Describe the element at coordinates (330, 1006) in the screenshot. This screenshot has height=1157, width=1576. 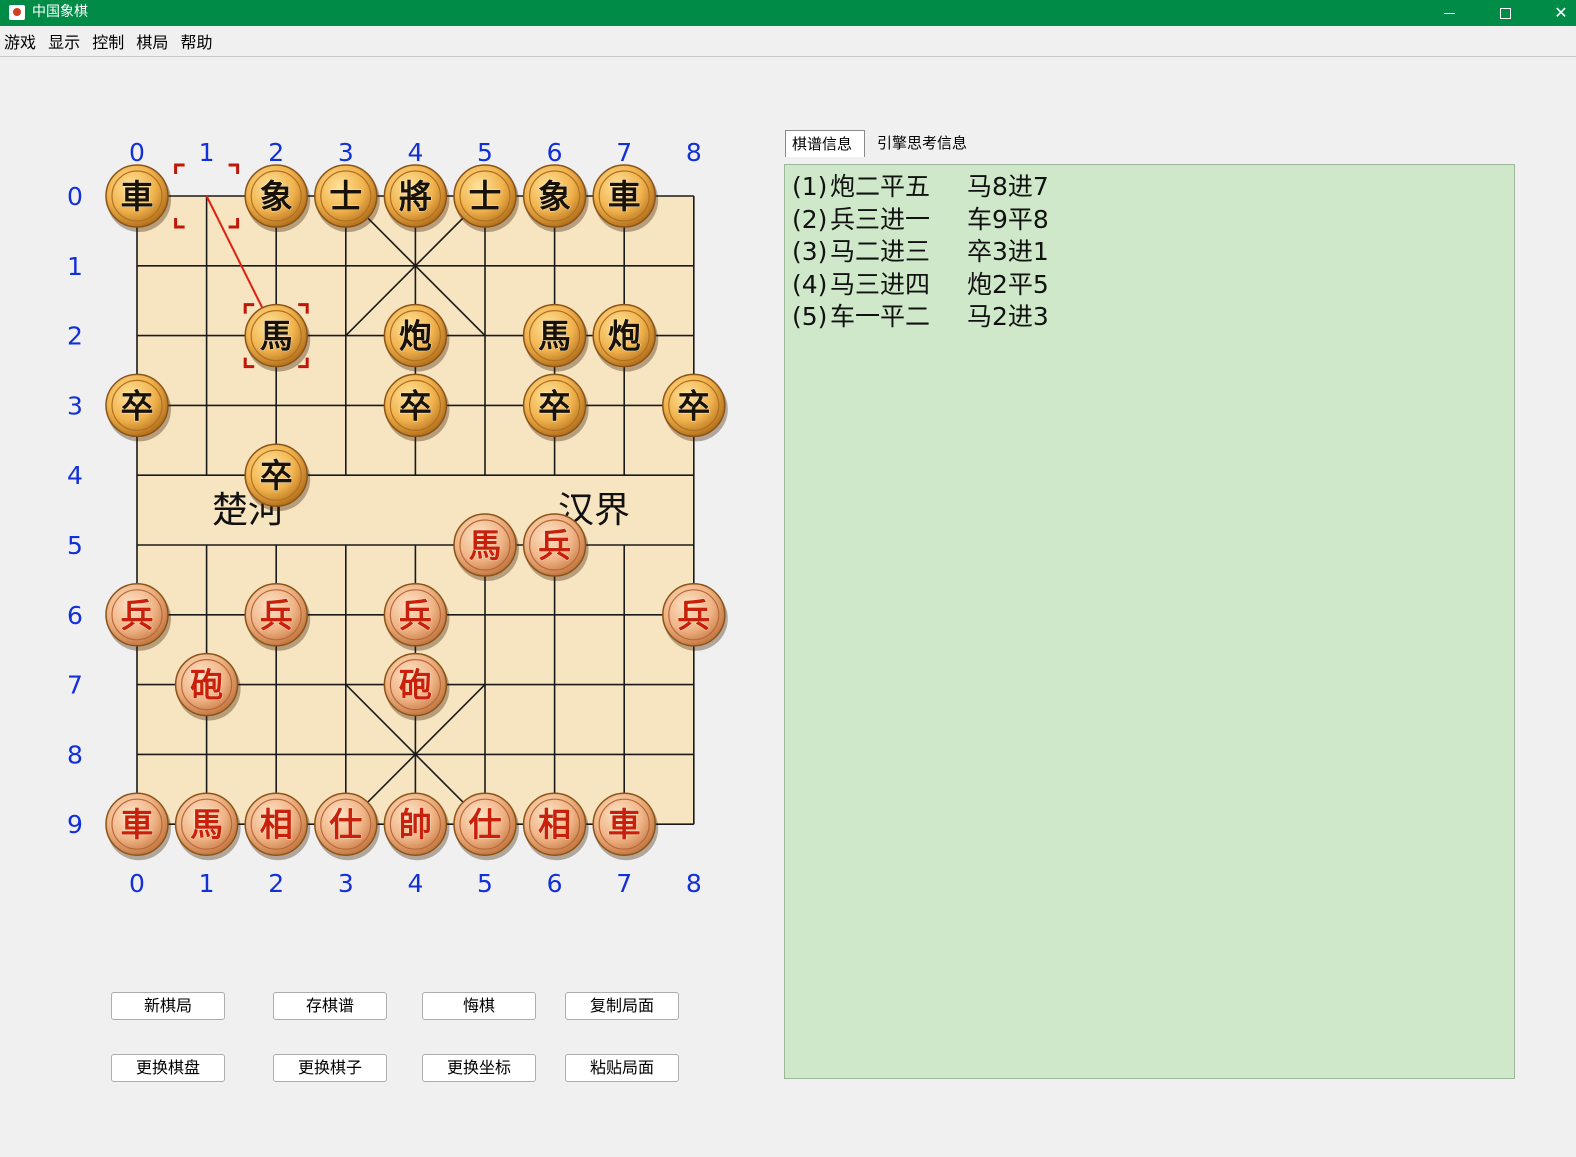
I see `save-record-button: 存棋谱` at that location.